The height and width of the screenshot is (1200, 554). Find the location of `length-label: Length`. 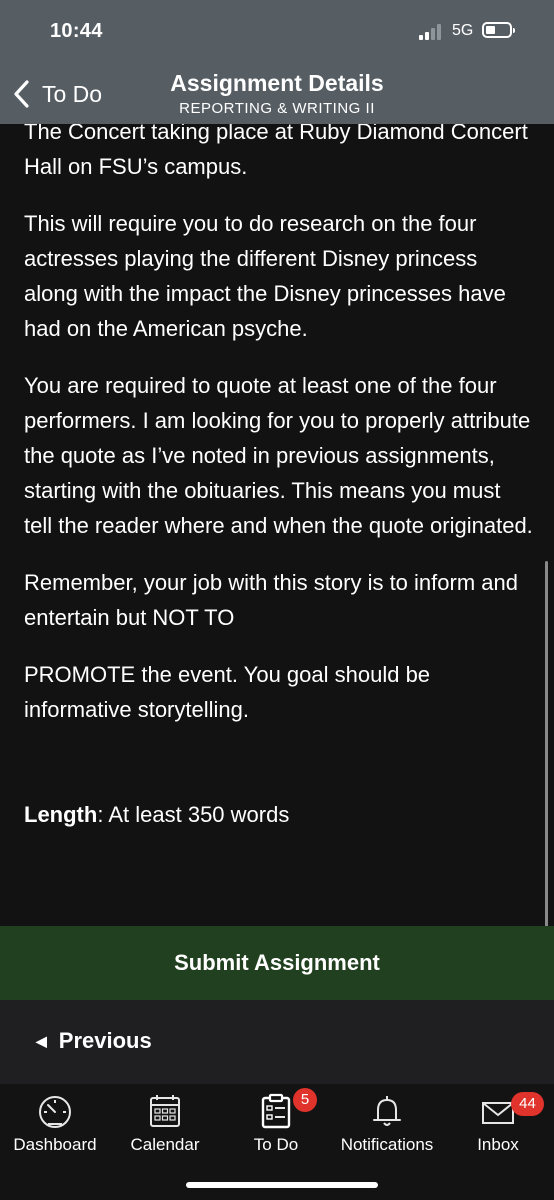

length-label: Length is located at coordinates (61, 814).